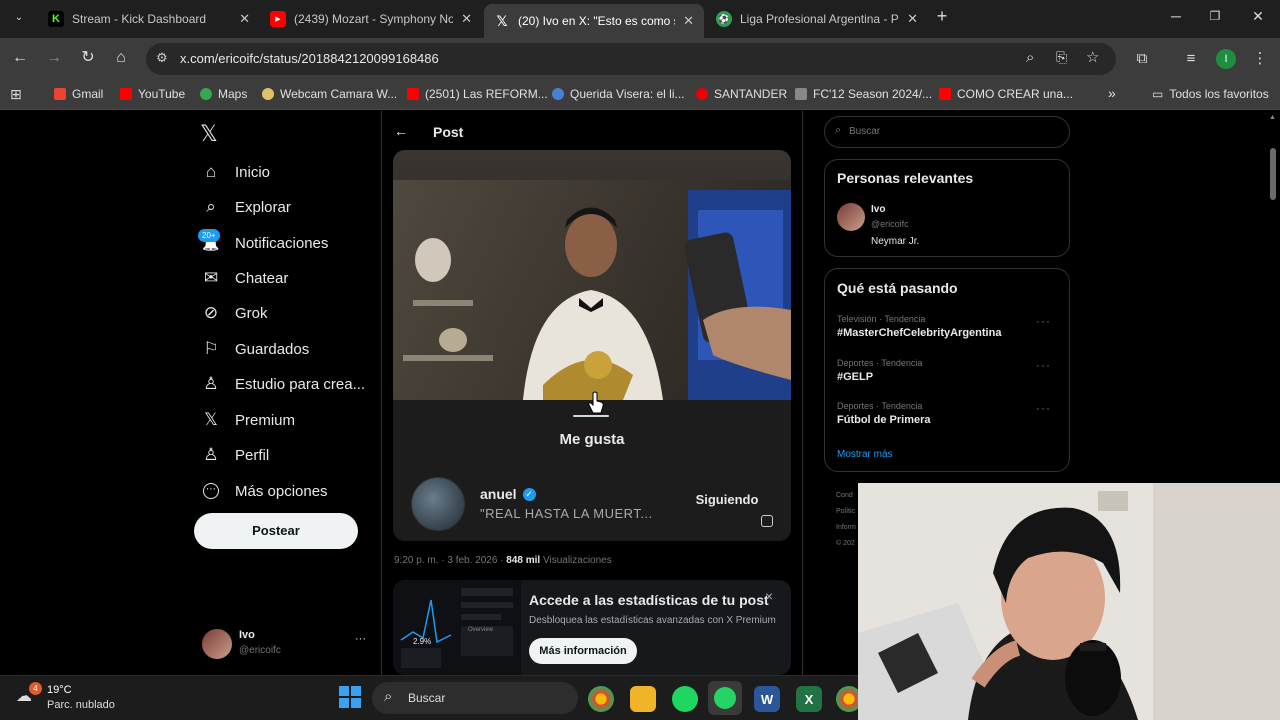 This screenshot has height=720, width=1280. Describe the element at coordinates (865, 454) in the screenshot. I see `show-more-link: Mostrar más` at that location.